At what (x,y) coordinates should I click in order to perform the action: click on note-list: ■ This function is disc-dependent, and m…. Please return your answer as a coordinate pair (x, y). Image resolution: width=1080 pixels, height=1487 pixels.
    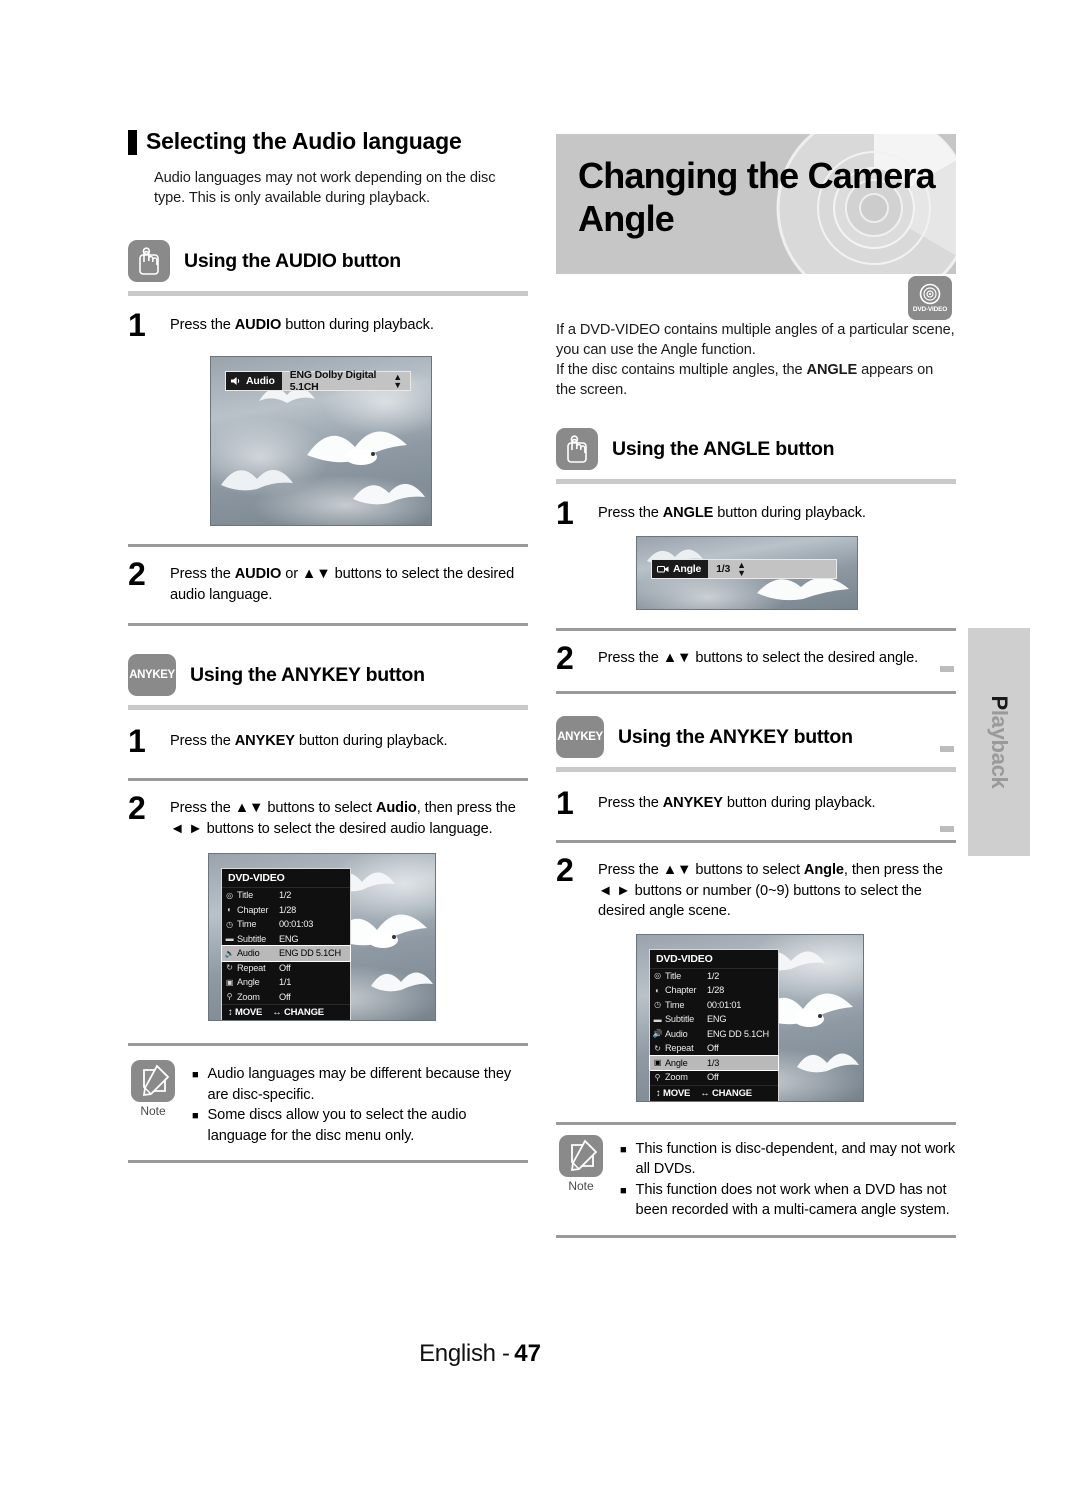
    Looking at the image, I should click on (788, 1178).